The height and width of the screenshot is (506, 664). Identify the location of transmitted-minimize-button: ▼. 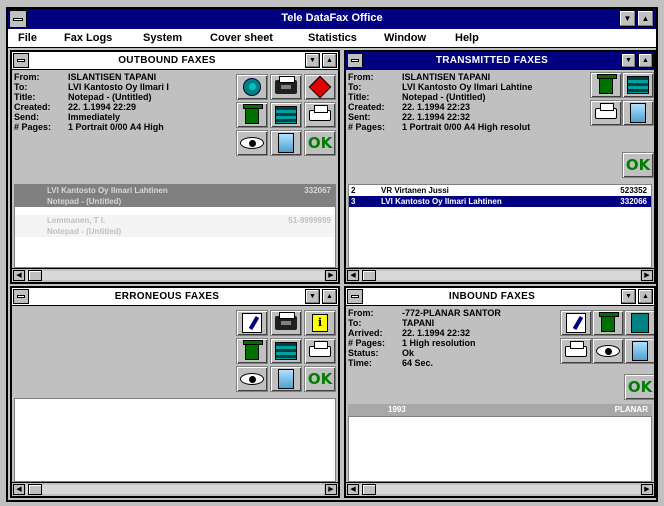
(628, 60).